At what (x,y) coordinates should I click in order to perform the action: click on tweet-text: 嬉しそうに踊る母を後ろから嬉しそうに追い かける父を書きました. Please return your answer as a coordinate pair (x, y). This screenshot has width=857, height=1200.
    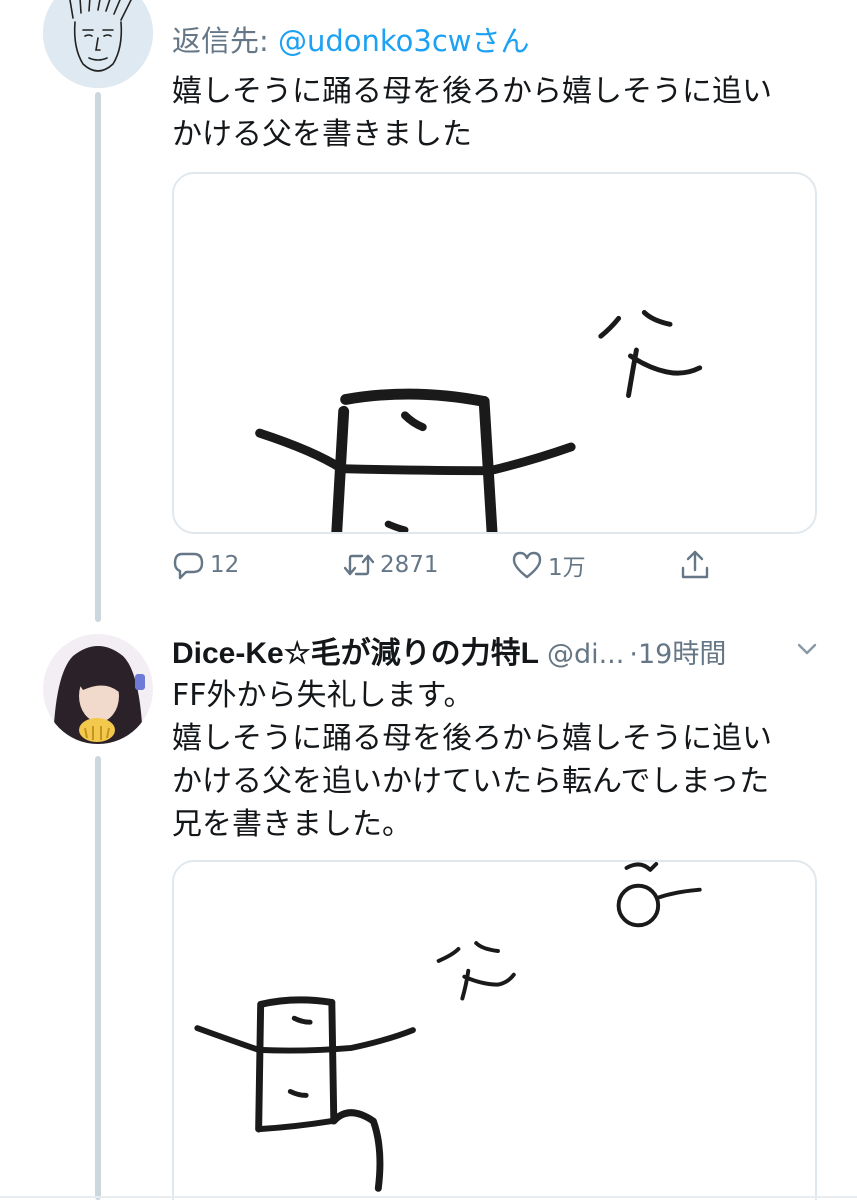
    Looking at the image, I should click on (472, 113).